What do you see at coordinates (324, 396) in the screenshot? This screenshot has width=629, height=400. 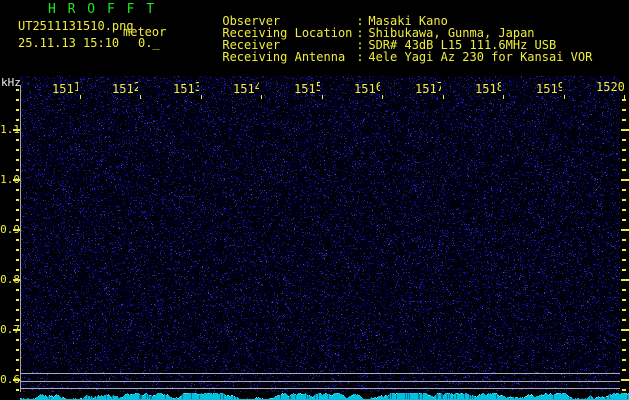 I see `signal-level-canvas` at bounding box center [324, 396].